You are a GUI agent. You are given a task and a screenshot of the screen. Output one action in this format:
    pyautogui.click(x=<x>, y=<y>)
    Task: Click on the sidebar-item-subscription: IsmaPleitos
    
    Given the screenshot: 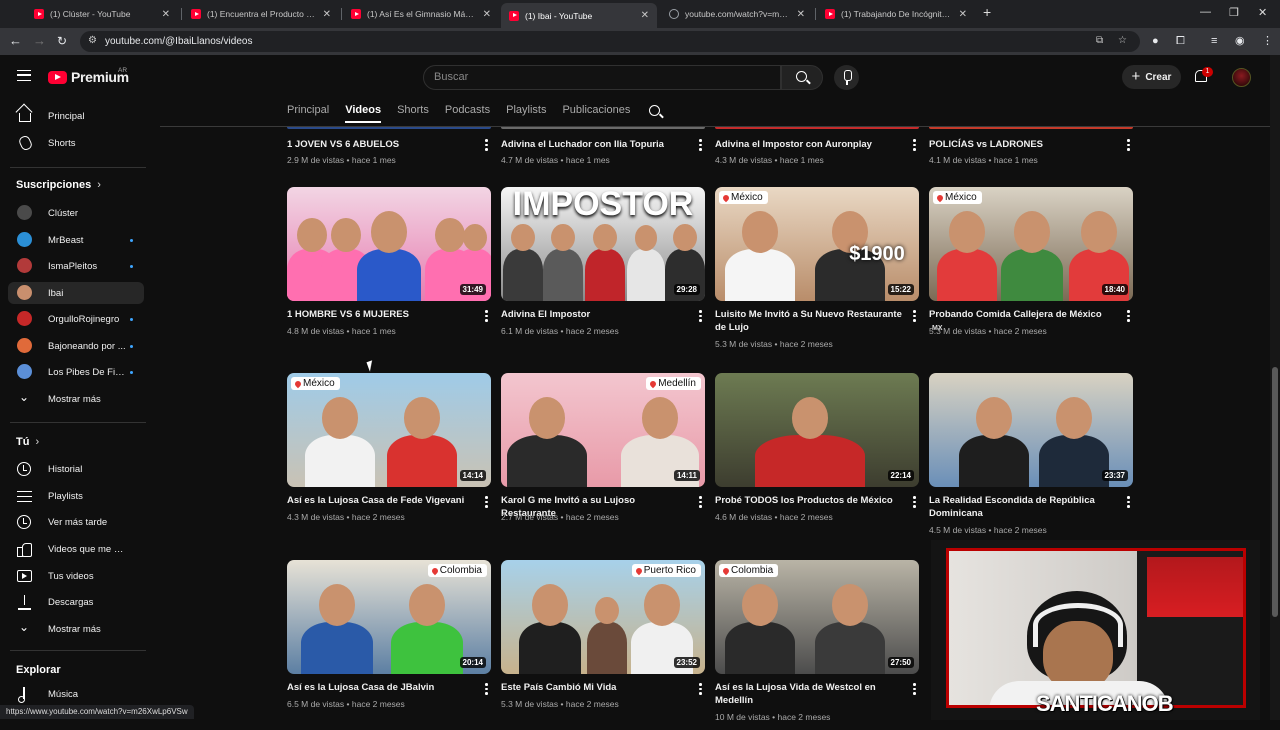 What is the action you would take?
    pyautogui.click(x=76, y=266)
    